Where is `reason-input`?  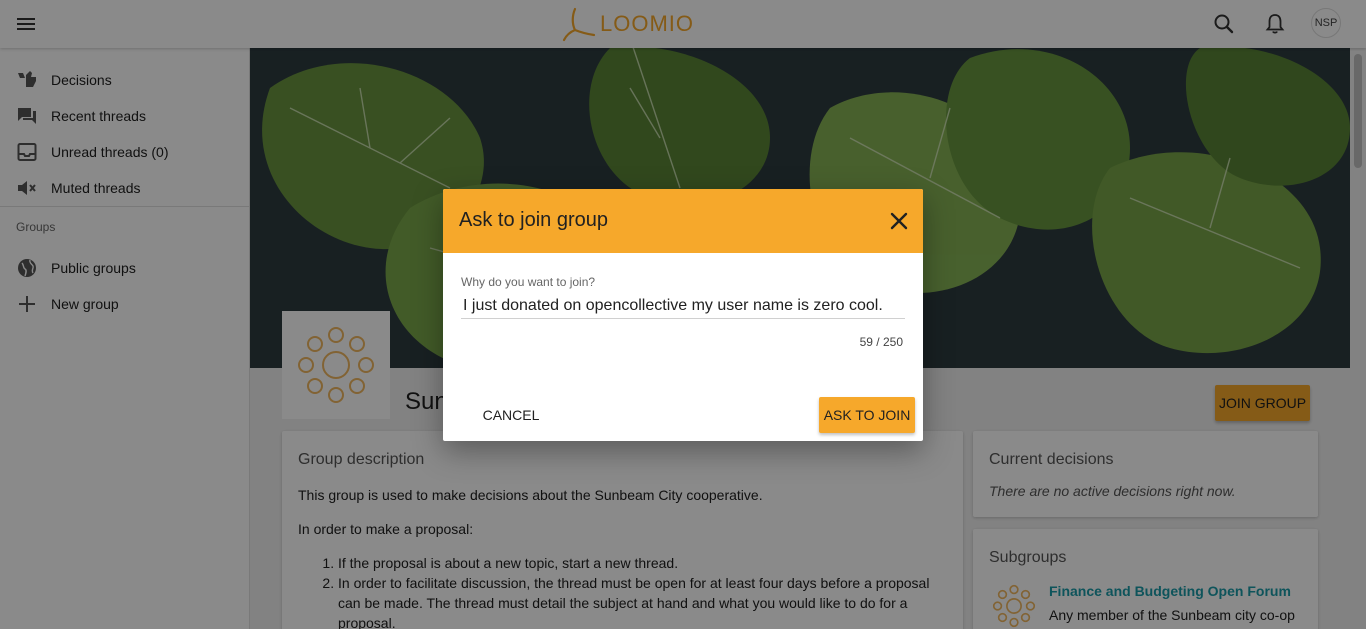
reason-input is located at coordinates (683, 306).